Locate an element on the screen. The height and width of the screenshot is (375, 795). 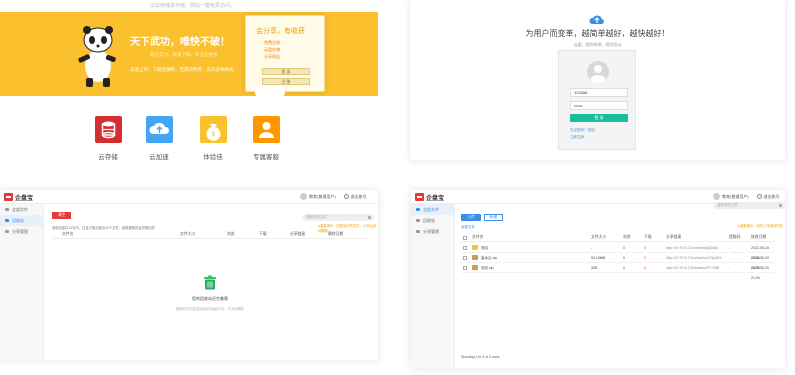
feature-experience: $ 体验佳 is located at coordinates (213, 138).